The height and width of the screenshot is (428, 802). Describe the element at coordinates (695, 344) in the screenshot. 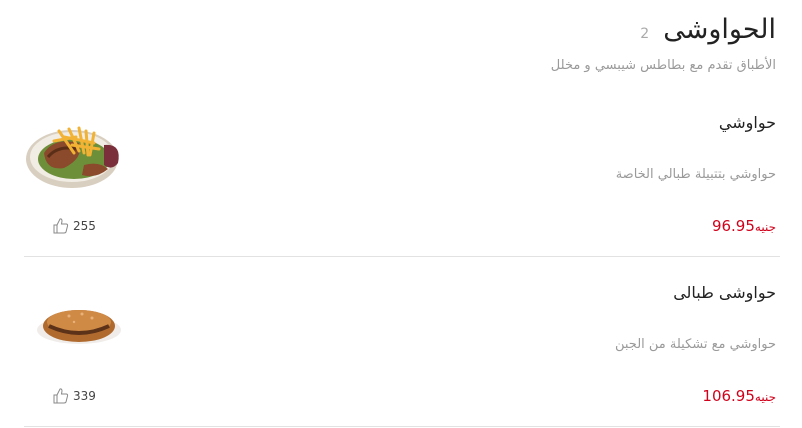

I see `item-description: حواوشي مع تشكيلة من الجبن` at that location.